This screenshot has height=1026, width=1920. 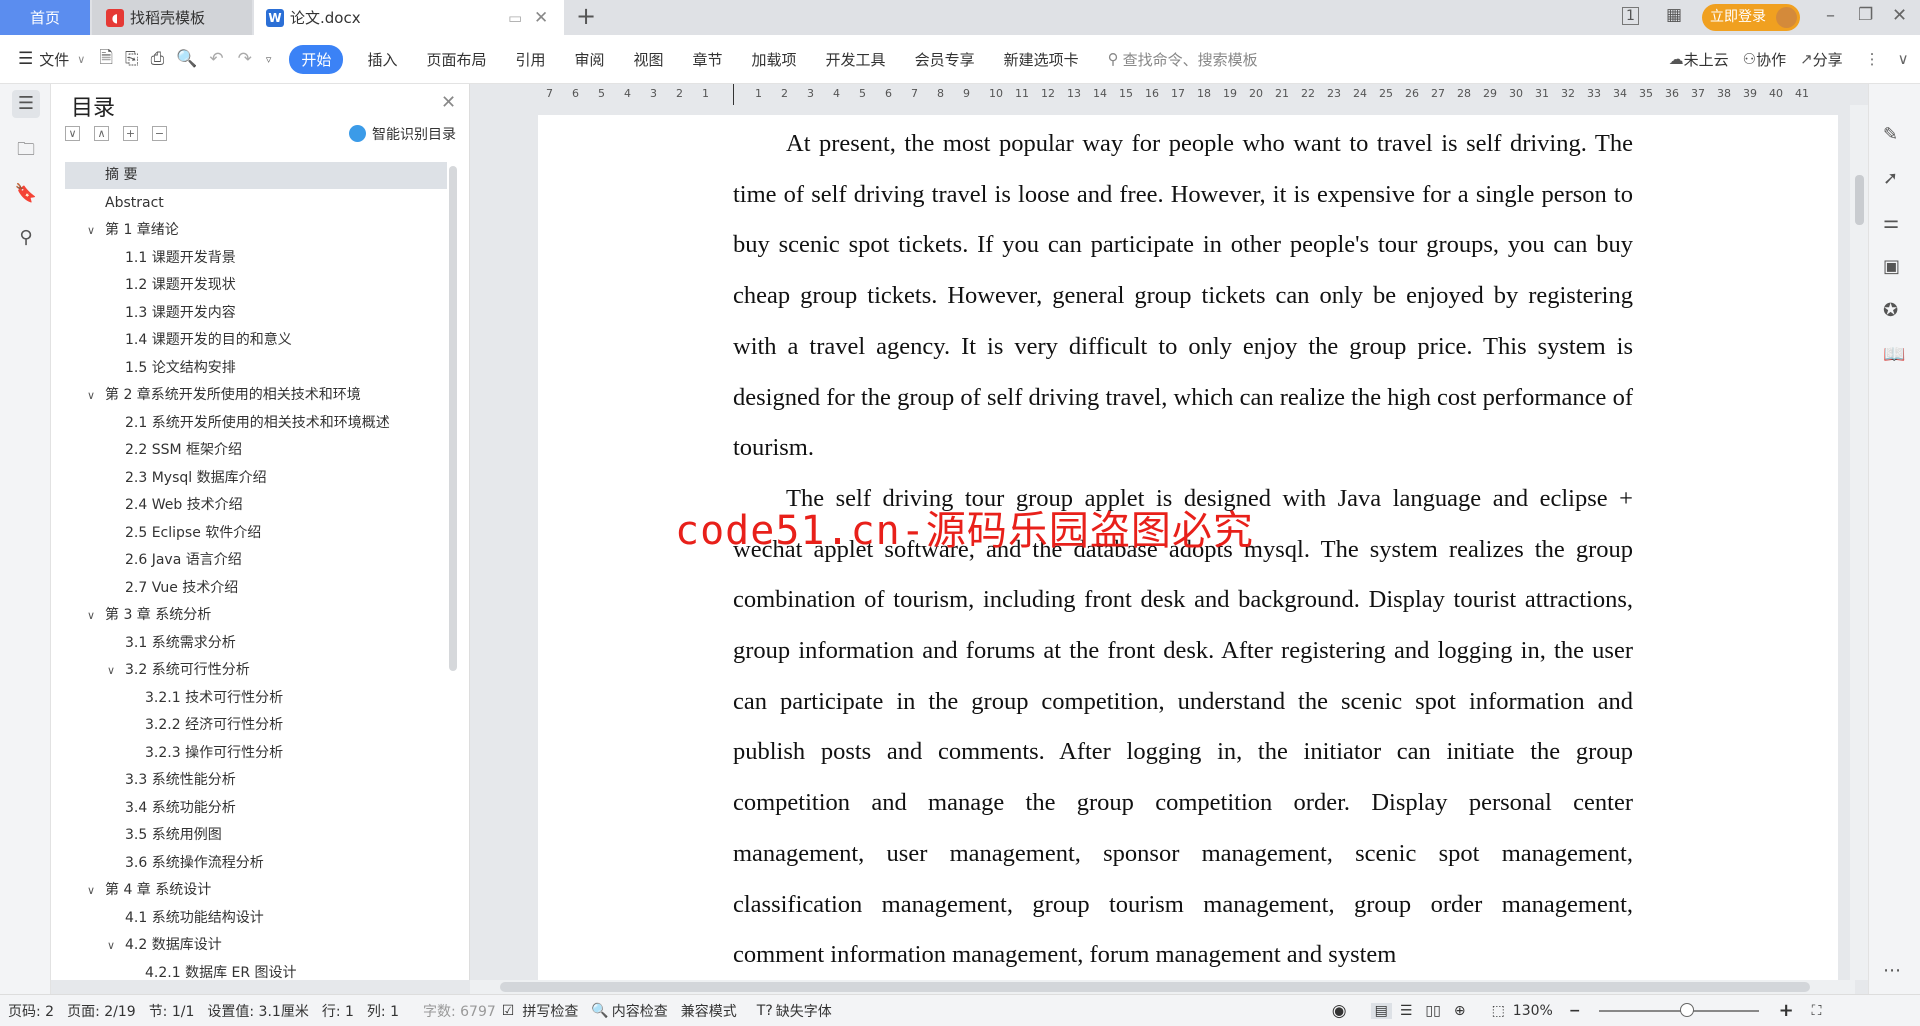 What do you see at coordinates (282, 285) in the screenshot?
I see `toc-item: 1.2 课题开发现状` at bounding box center [282, 285].